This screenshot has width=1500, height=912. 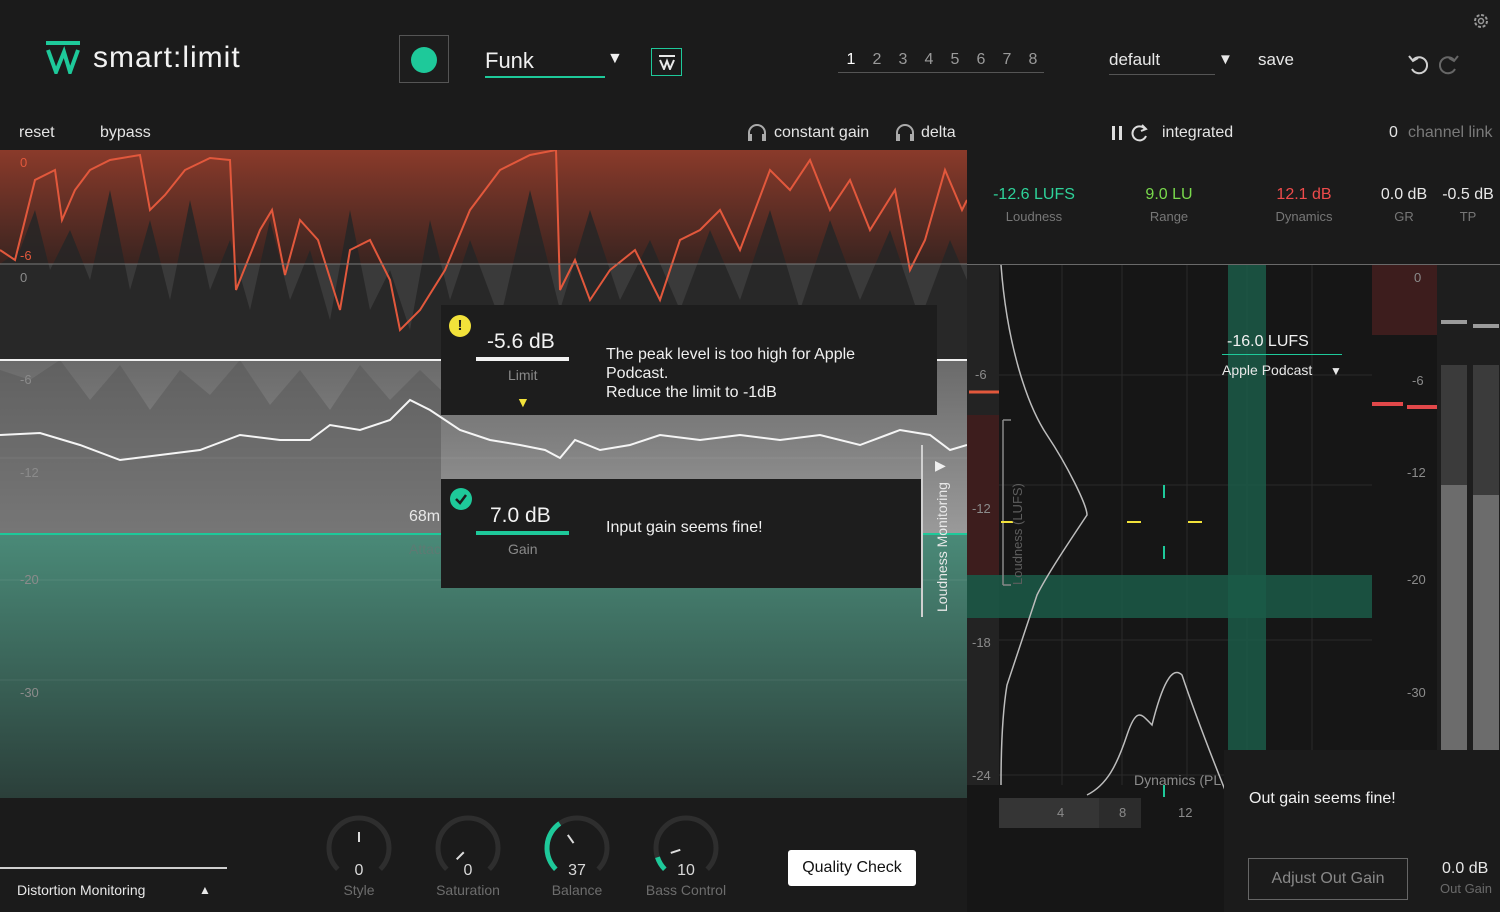 What do you see at coordinates (731, 354) in the screenshot?
I see `limit-message-line: The peak level is too high for Apple` at bounding box center [731, 354].